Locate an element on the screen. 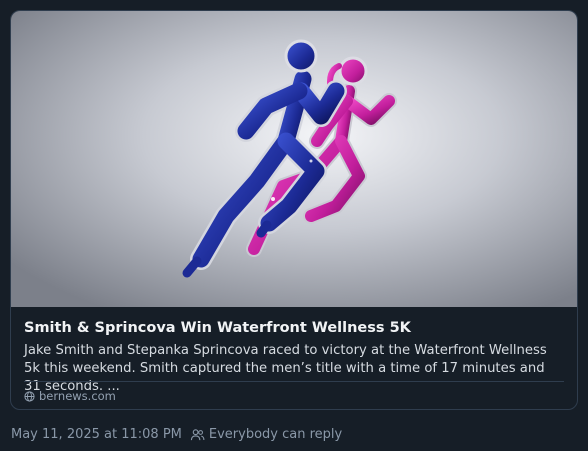 The image size is (588, 451). post-timestamp: May 11, 2025 at 11:08 PM is located at coordinates (96, 435).